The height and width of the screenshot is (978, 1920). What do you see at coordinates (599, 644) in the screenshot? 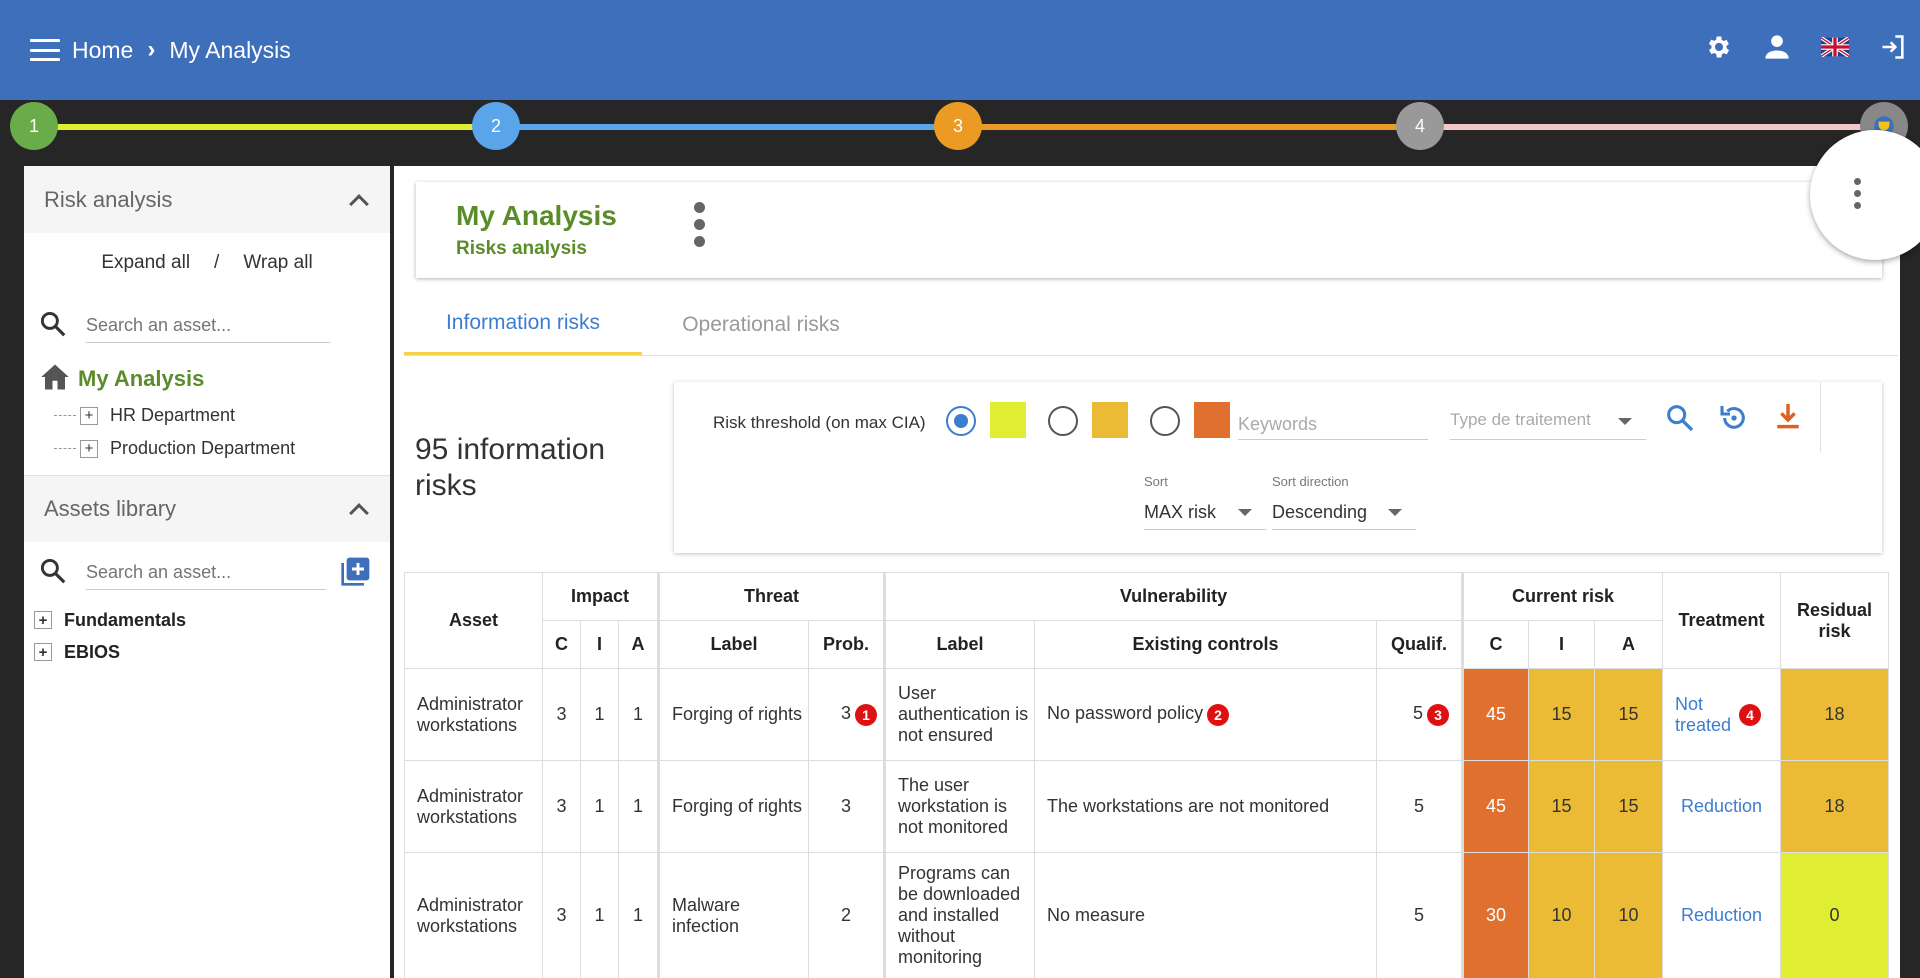
I see `header-impact-i: I` at bounding box center [599, 644].